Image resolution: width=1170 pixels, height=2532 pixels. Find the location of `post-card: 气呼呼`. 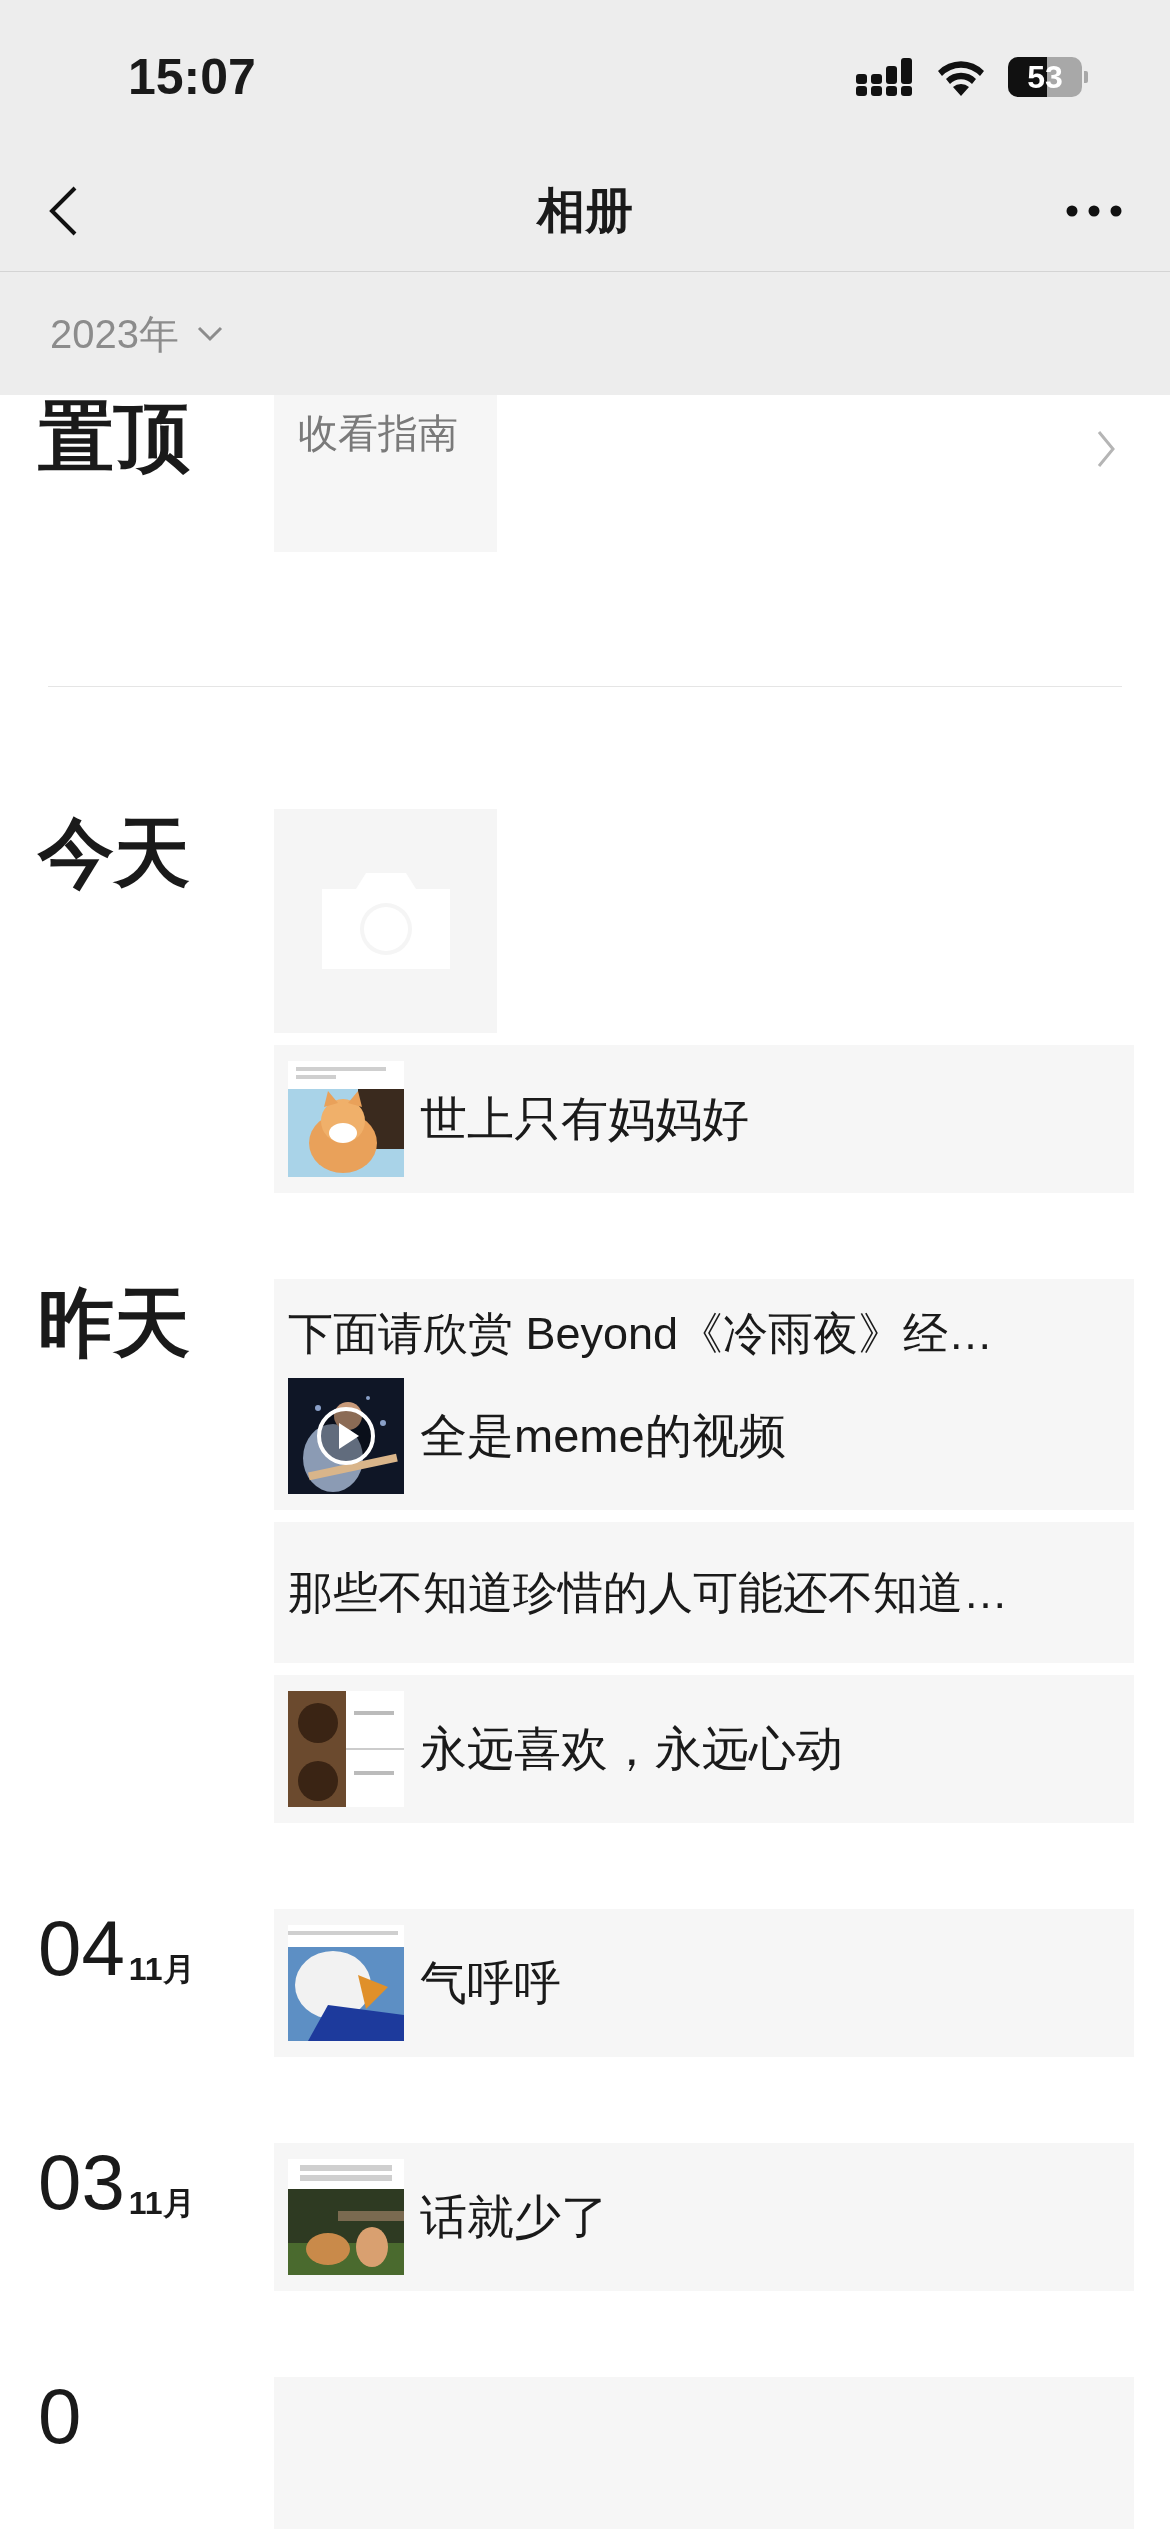

post-card: 气呼呼 is located at coordinates (704, 1983).